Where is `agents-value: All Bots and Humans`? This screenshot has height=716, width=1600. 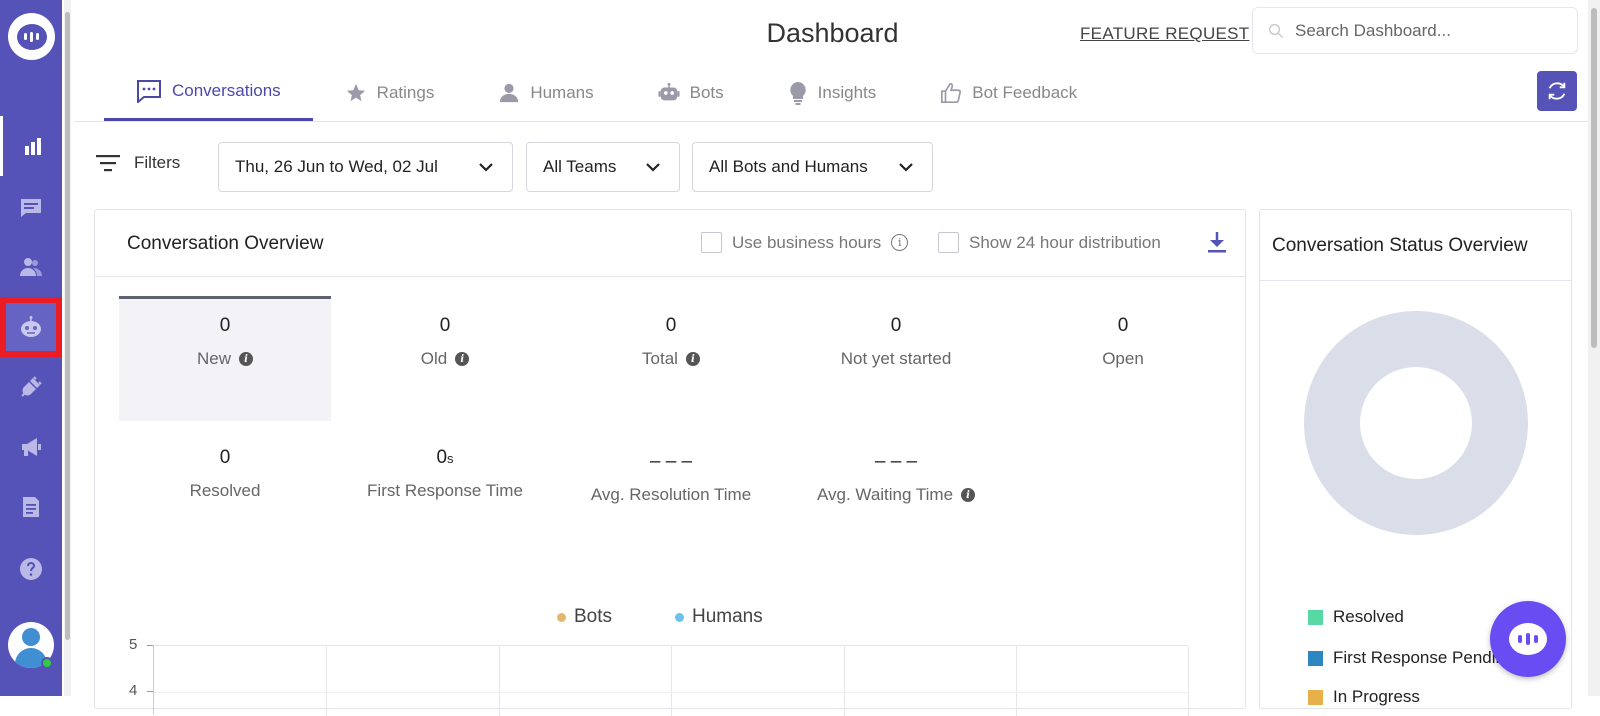
agents-value: All Bots and Humans is located at coordinates (788, 166).